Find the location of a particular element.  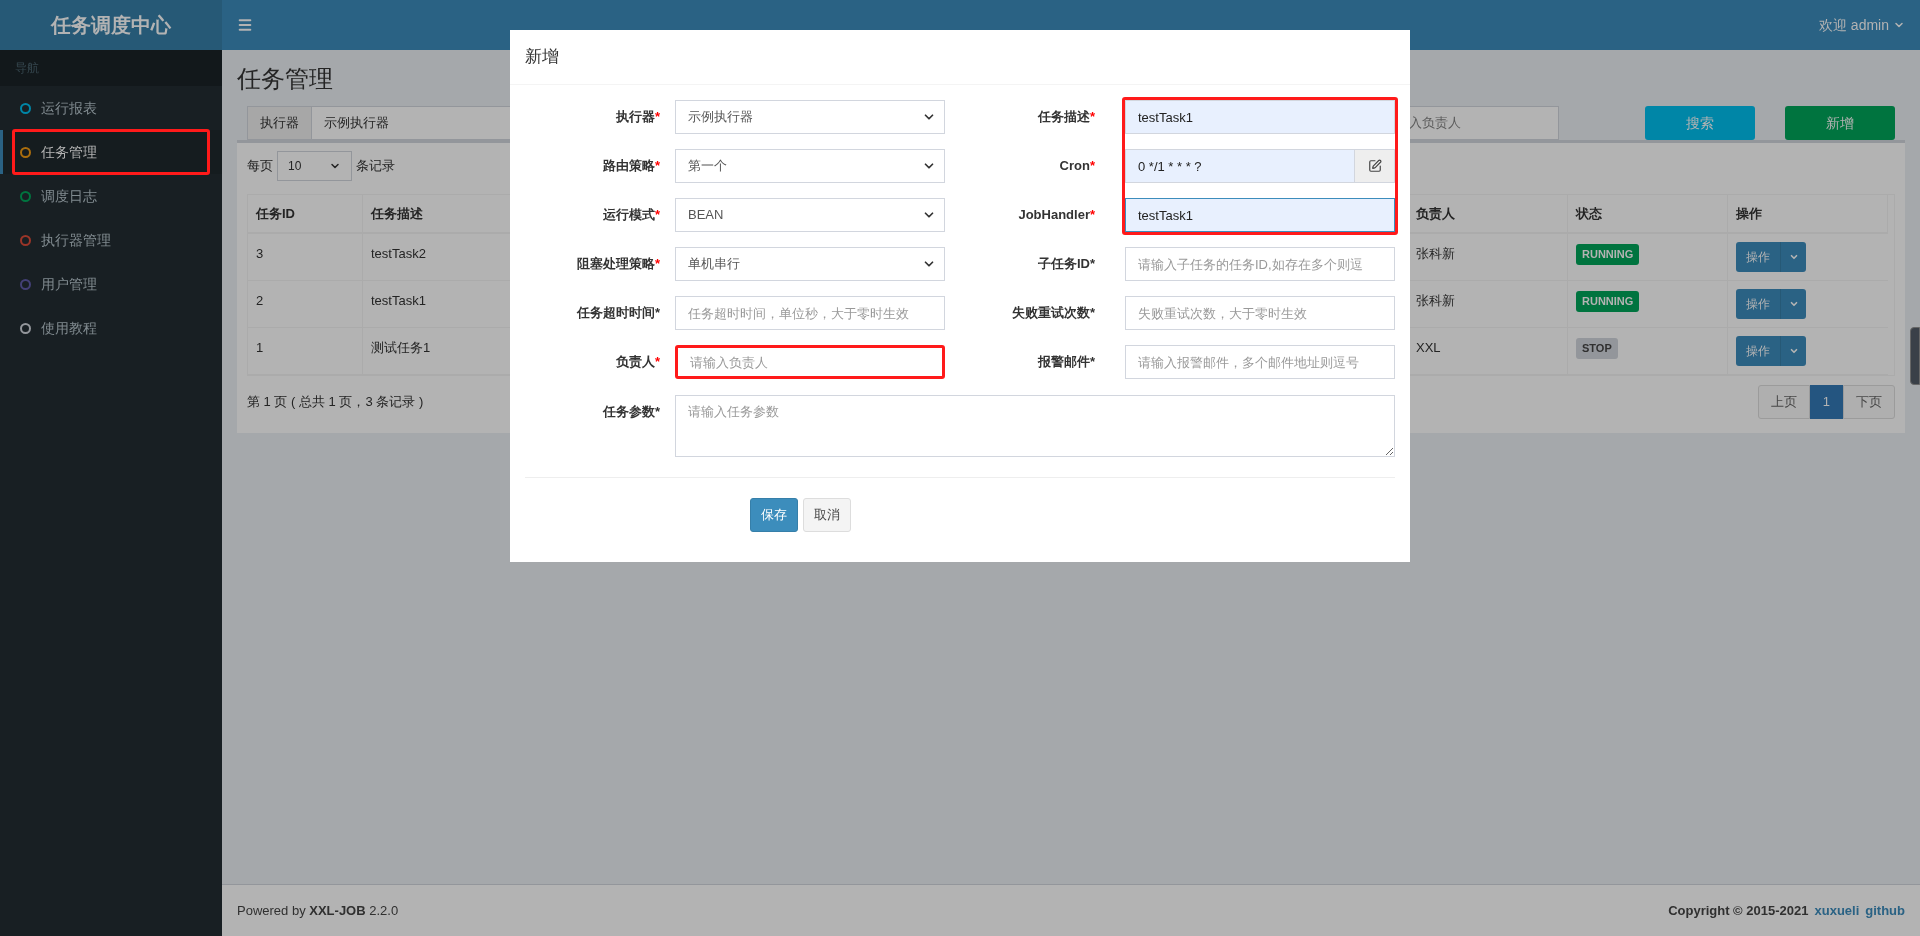

select-field: 第一个 is located at coordinates (810, 166).